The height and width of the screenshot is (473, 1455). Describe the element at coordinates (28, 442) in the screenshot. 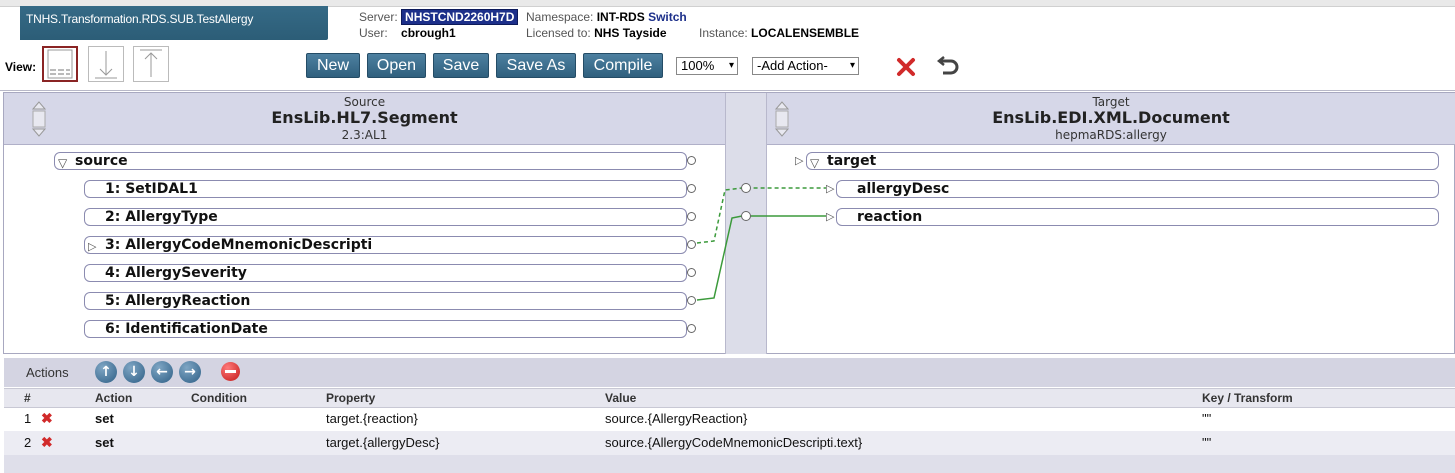

I see `row-num: 2` at that location.